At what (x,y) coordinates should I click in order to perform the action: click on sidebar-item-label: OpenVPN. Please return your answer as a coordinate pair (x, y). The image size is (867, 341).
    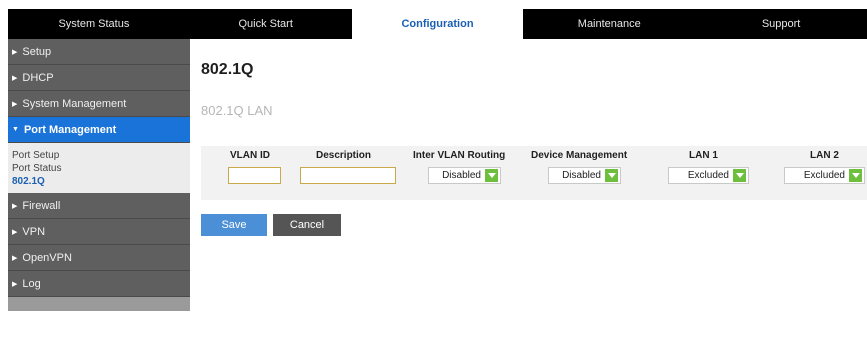
    Looking at the image, I should click on (47, 257).